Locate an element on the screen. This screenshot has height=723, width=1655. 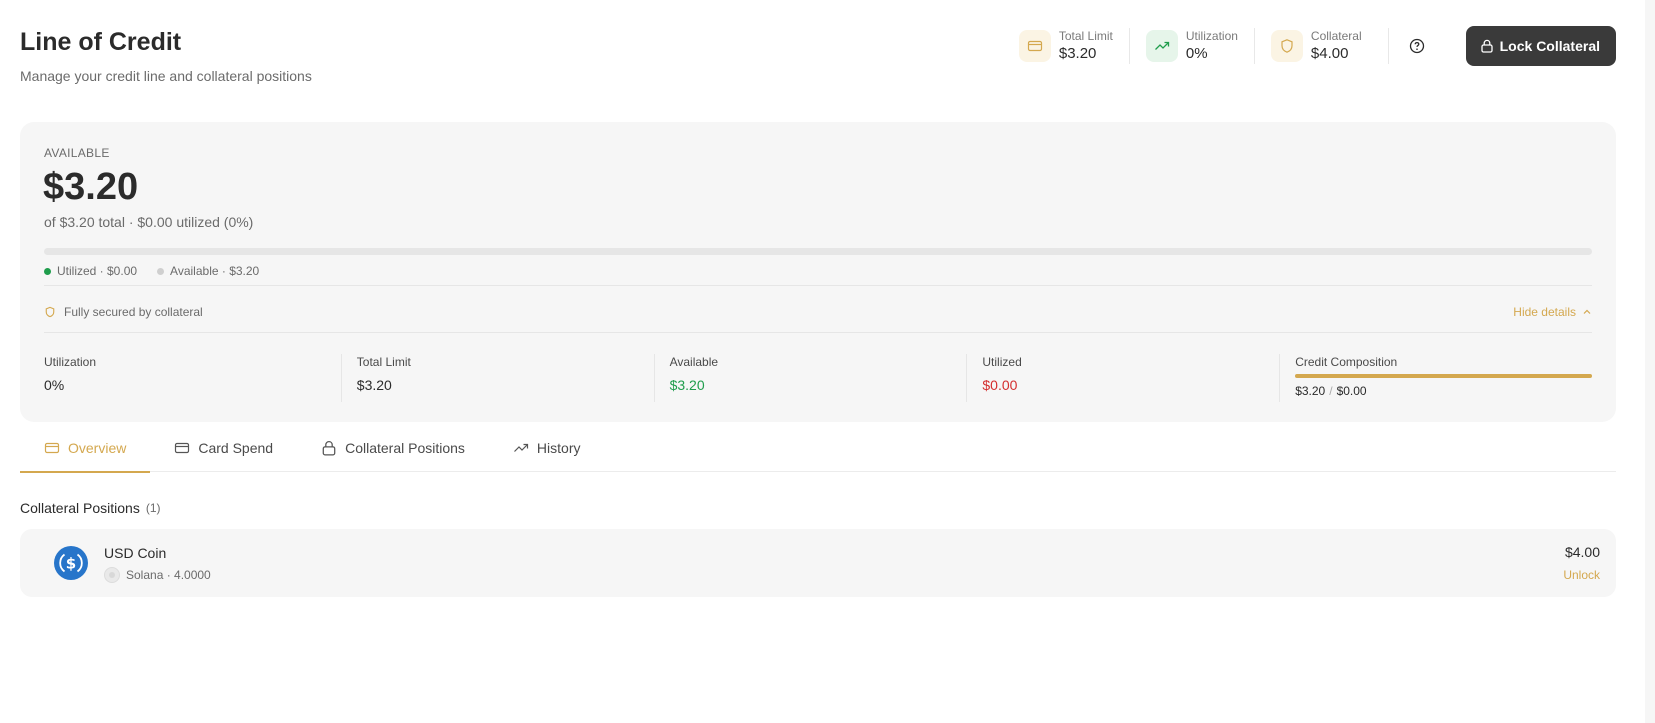
usdc-coin-icon: $ is located at coordinates (71, 563).